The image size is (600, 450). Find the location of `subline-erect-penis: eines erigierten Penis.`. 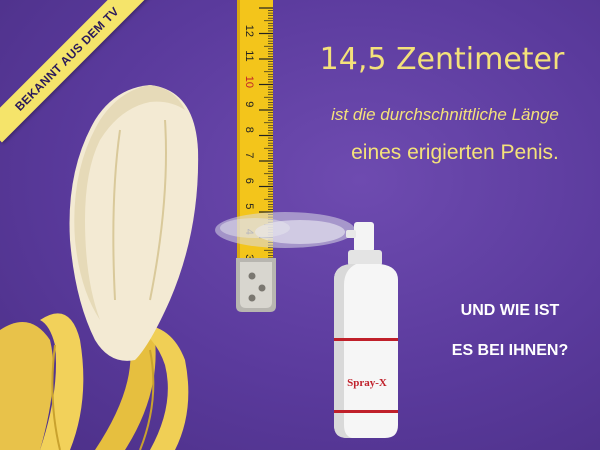

subline-erect-penis: eines erigierten Penis. is located at coordinates (455, 152).